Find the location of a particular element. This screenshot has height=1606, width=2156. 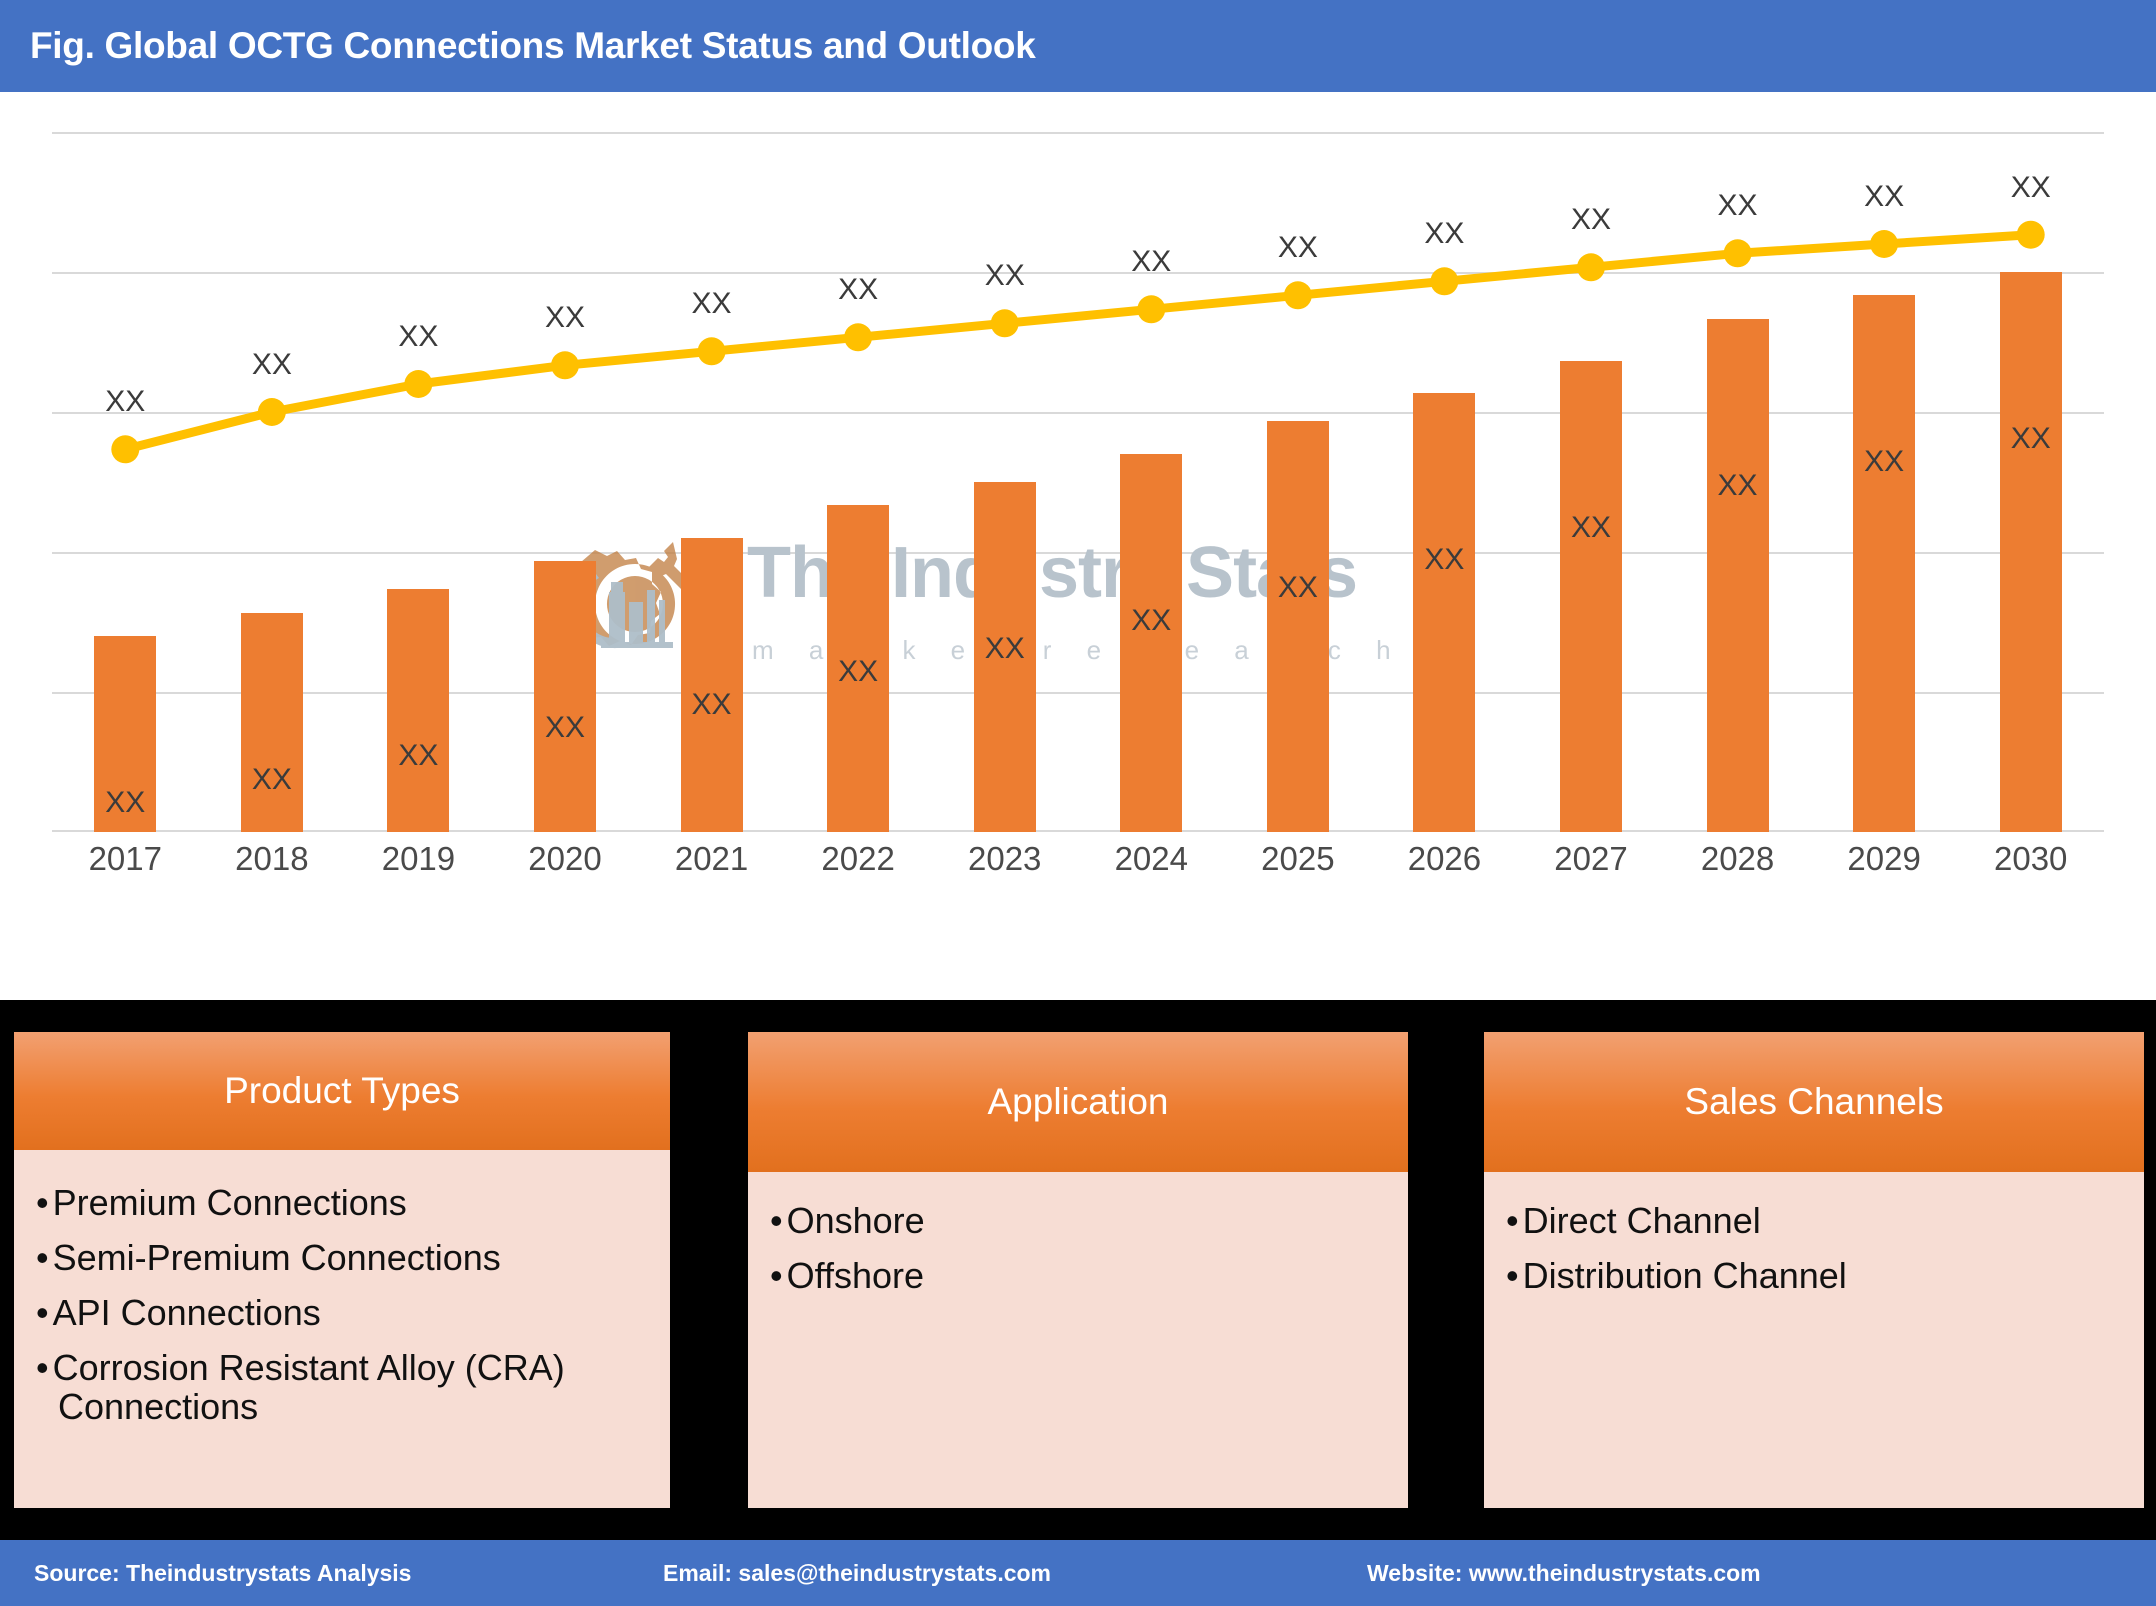

list-item: Onshore is located at coordinates (1078, 1221).